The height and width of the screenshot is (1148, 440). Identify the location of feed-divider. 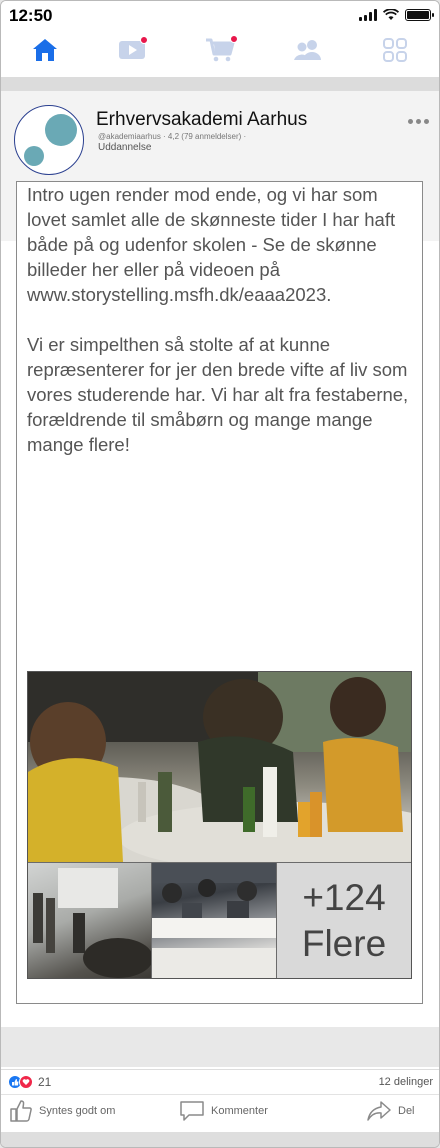
(220, 84).